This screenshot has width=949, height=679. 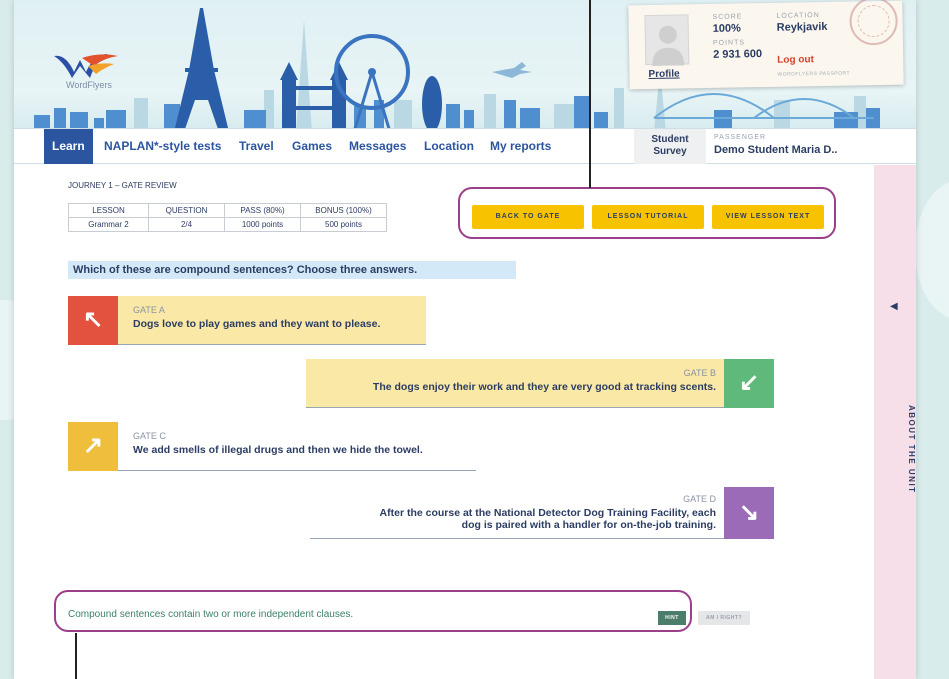 What do you see at coordinates (895, 422) in the screenshot?
I see `about-unit-panel: ◀ ABOUT THE UNIT` at bounding box center [895, 422].